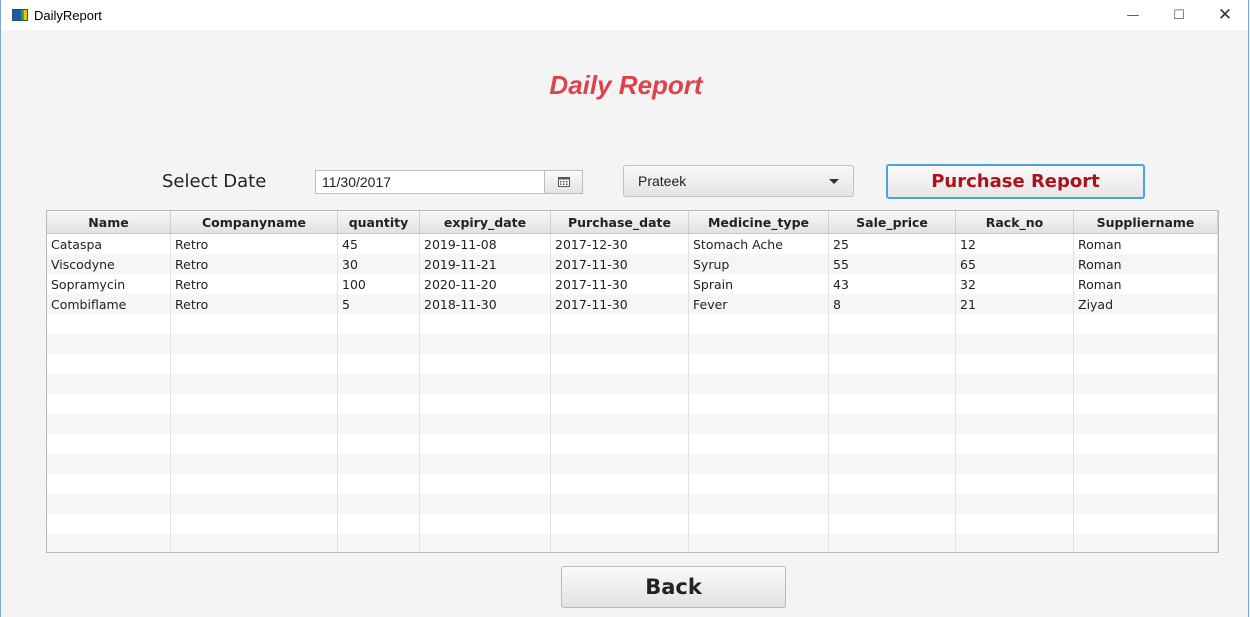  Describe the element at coordinates (624, 15) in the screenshot. I see `title-bar: DailyReport — ☐ ✕` at that location.